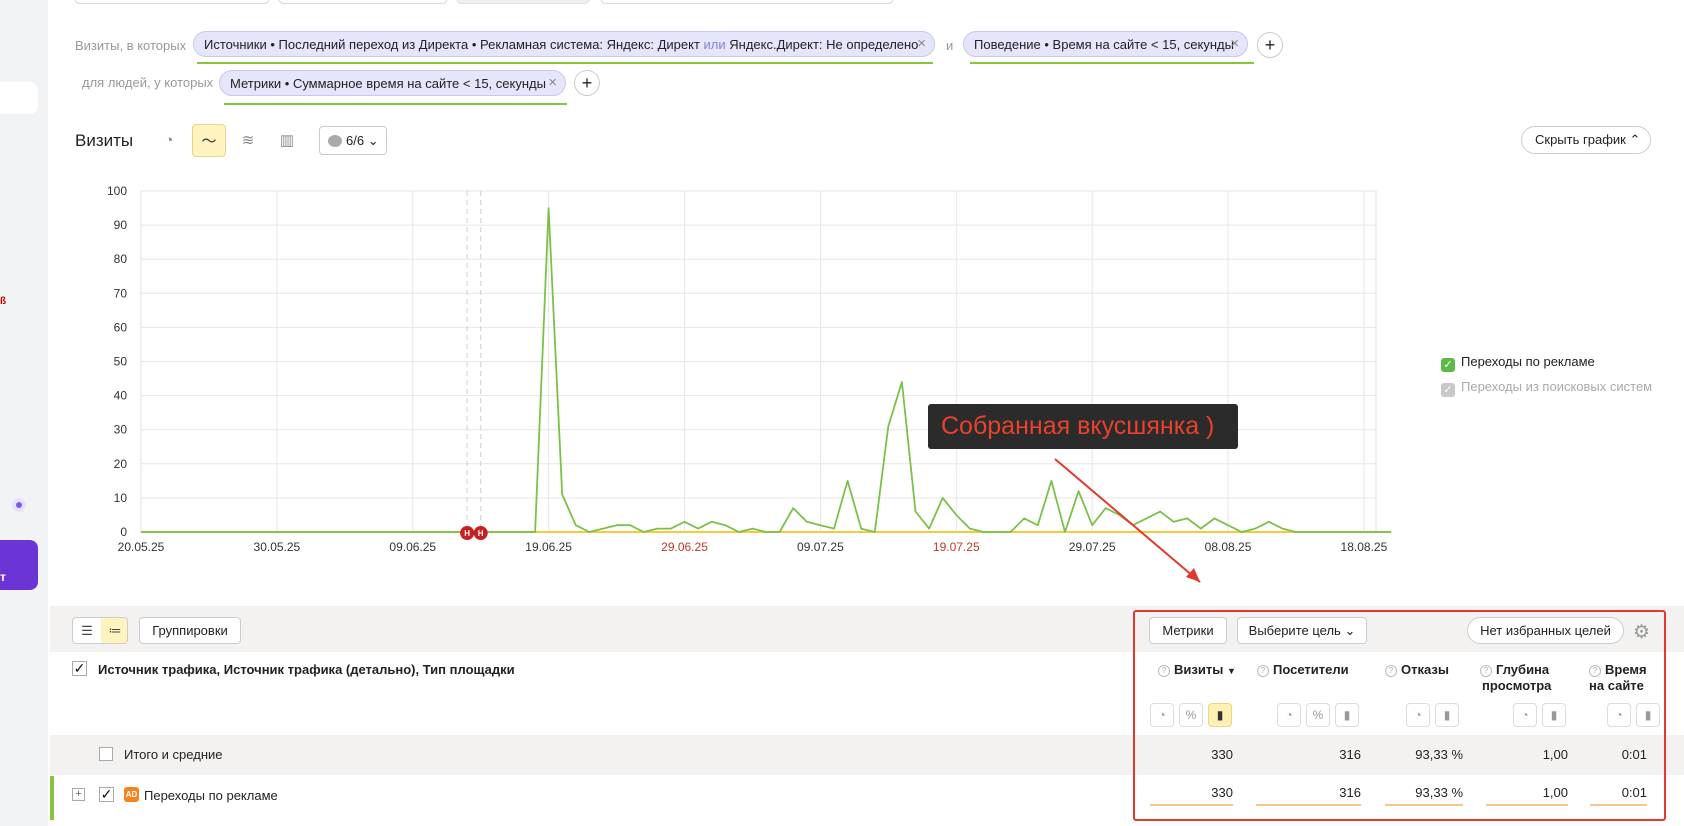 The image size is (1684, 826). I want to click on y-tick-label: 40, so click(121, 396).